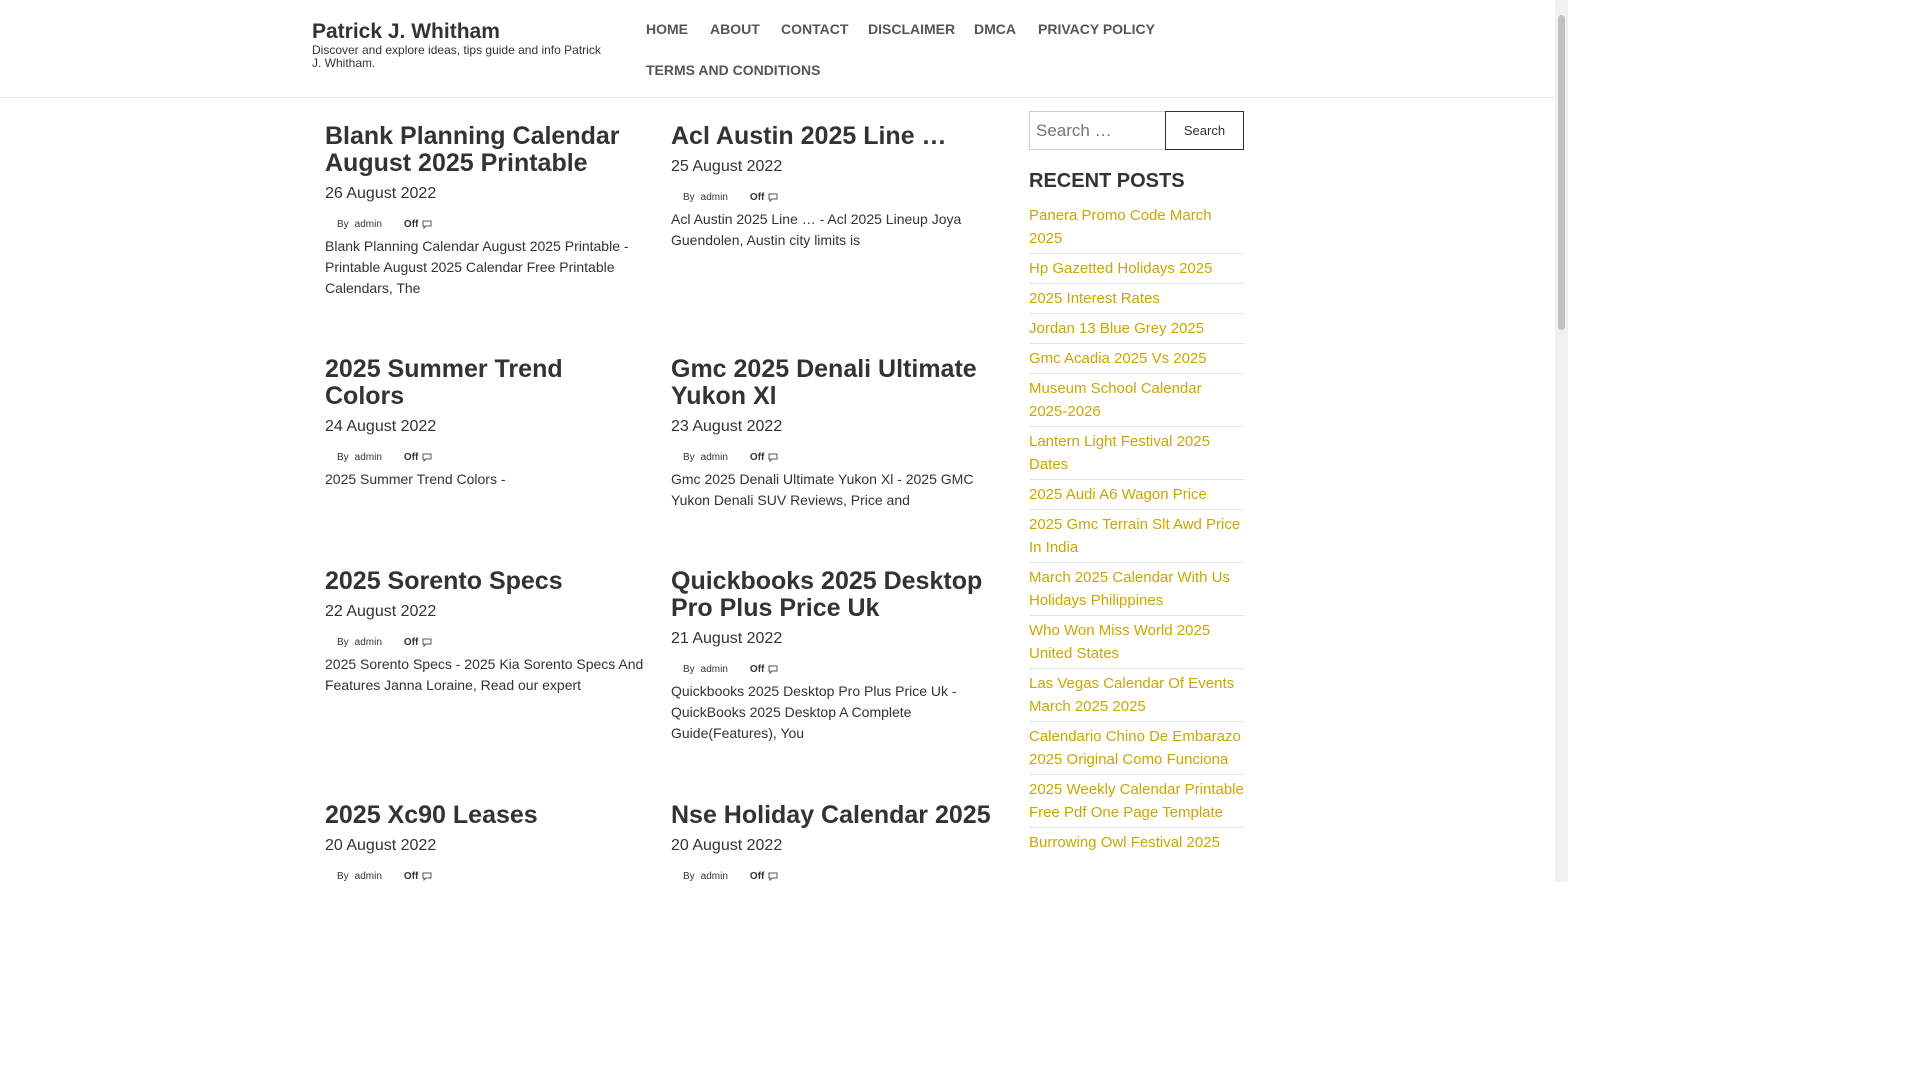  I want to click on recent-post-link: Museum School Calendar 2025-2026, so click(1136, 400).